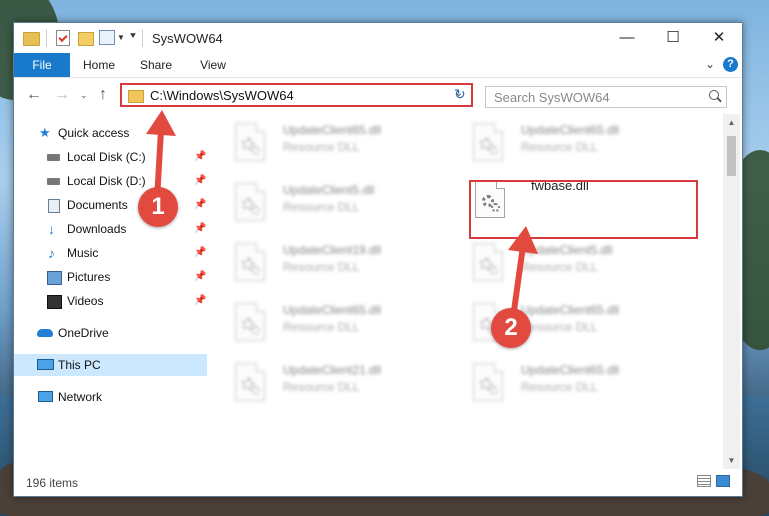 This screenshot has width=769, height=516. What do you see at coordinates (158, 207) in the screenshot?
I see `callout-badge-1: 1` at bounding box center [158, 207].